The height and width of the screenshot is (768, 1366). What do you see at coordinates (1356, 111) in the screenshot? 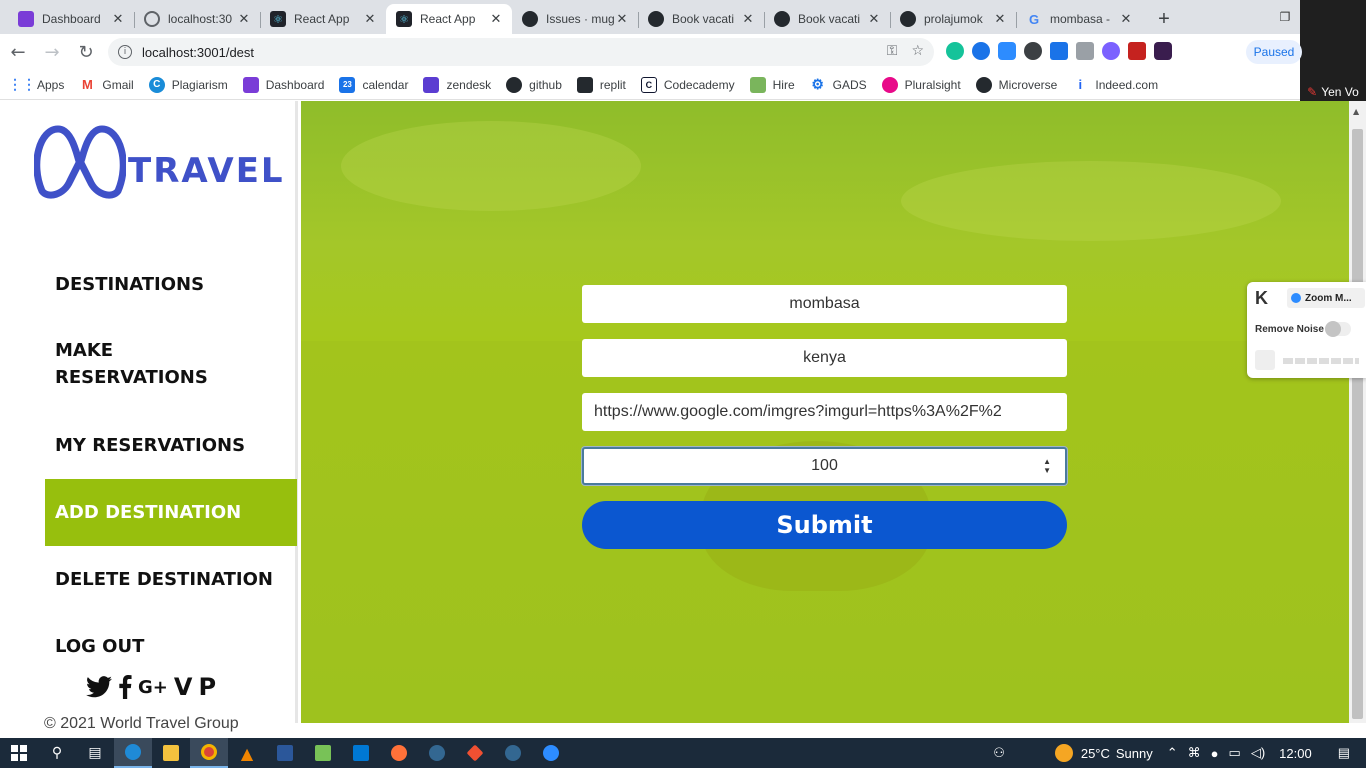
I see `scroll-up-icon: ▲` at bounding box center [1356, 111].